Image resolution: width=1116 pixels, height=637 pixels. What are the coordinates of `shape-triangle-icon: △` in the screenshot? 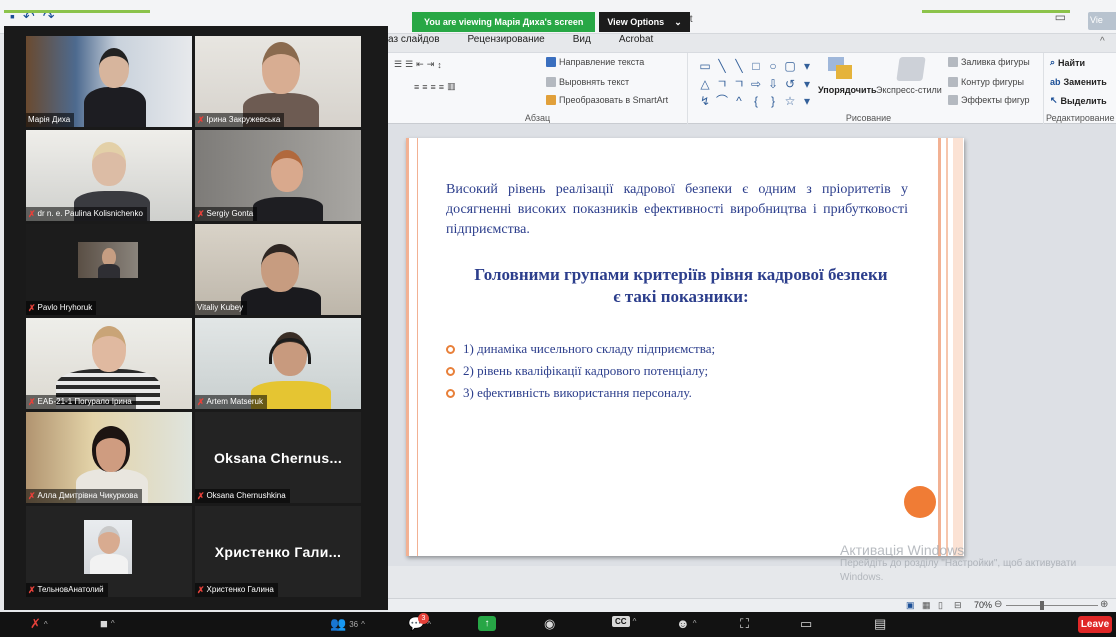 It's located at (705, 84).